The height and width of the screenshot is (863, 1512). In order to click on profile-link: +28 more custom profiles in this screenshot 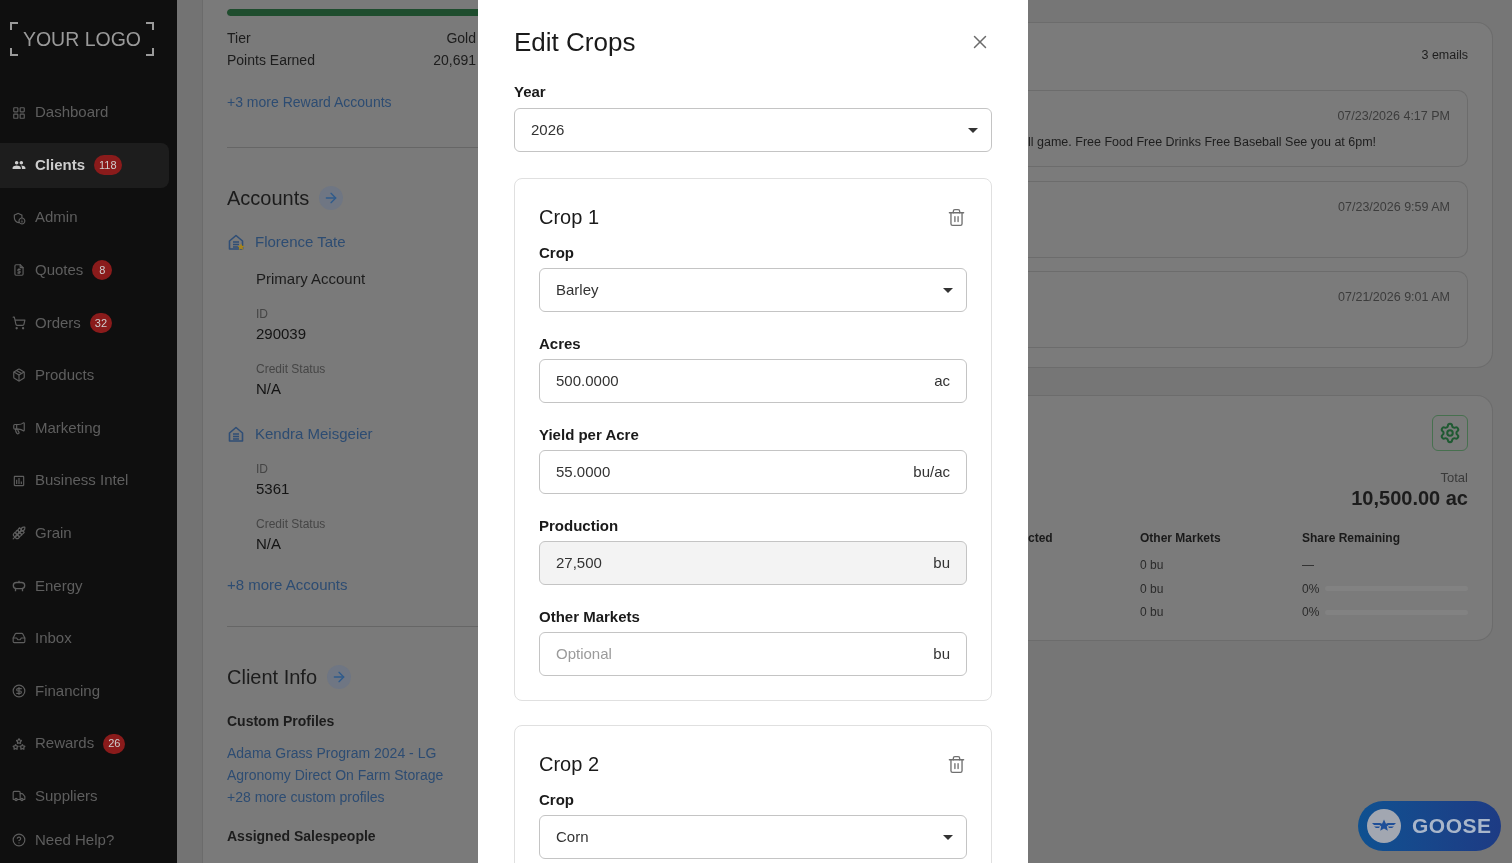, I will do `click(306, 797)`.